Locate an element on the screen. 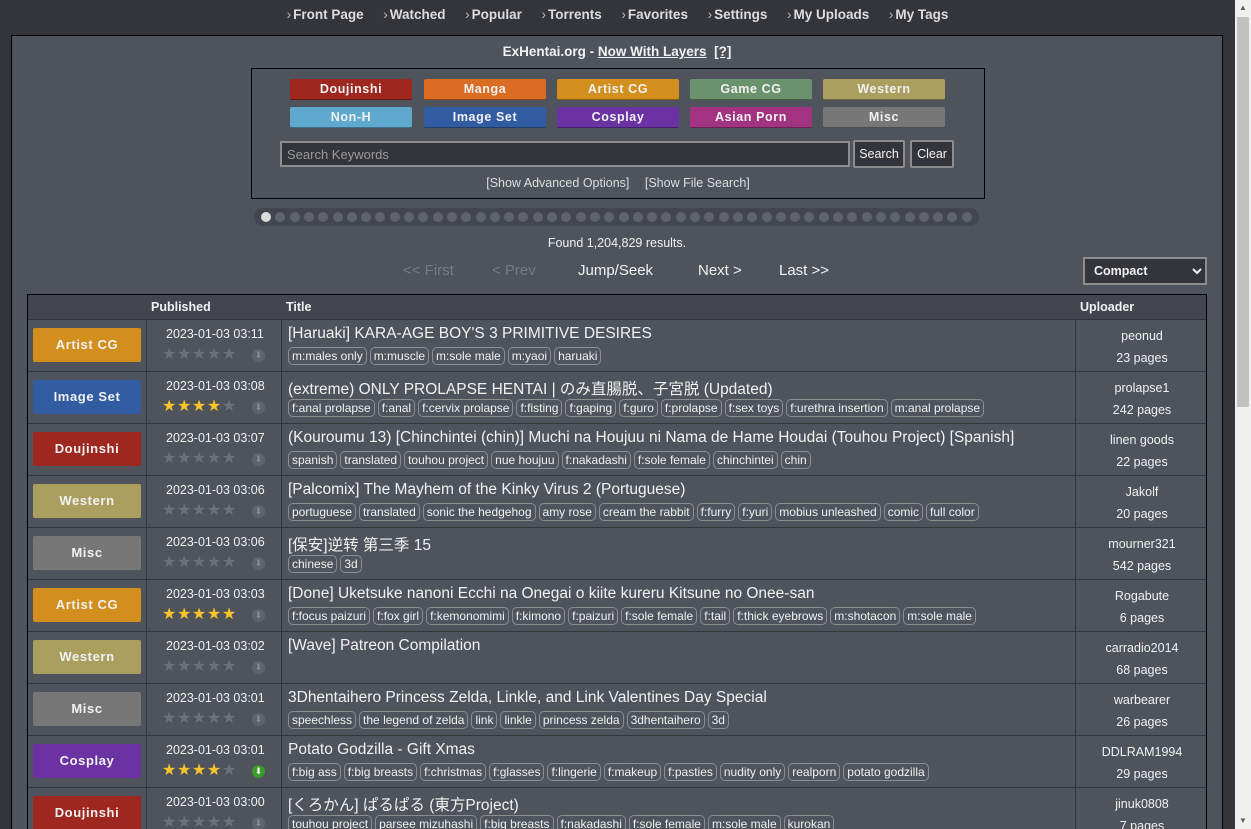 Image resolution: width=1251 pixels, height=829 pixels. tag: f:kimono is located at coordinates (538, 616).